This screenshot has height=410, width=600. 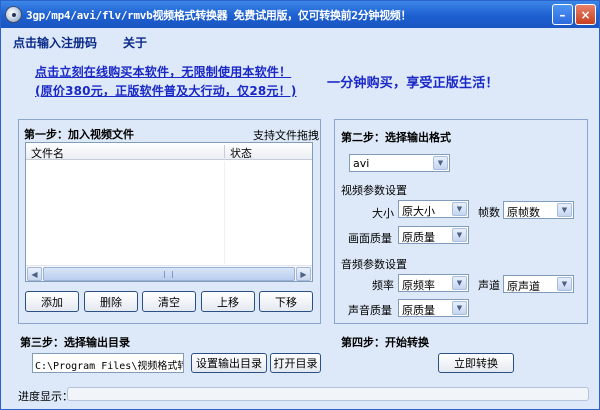 What do you see at coordinates (585, 14) in the screenshot?
I see `close-button: ×` at bounding box center [585, 14].